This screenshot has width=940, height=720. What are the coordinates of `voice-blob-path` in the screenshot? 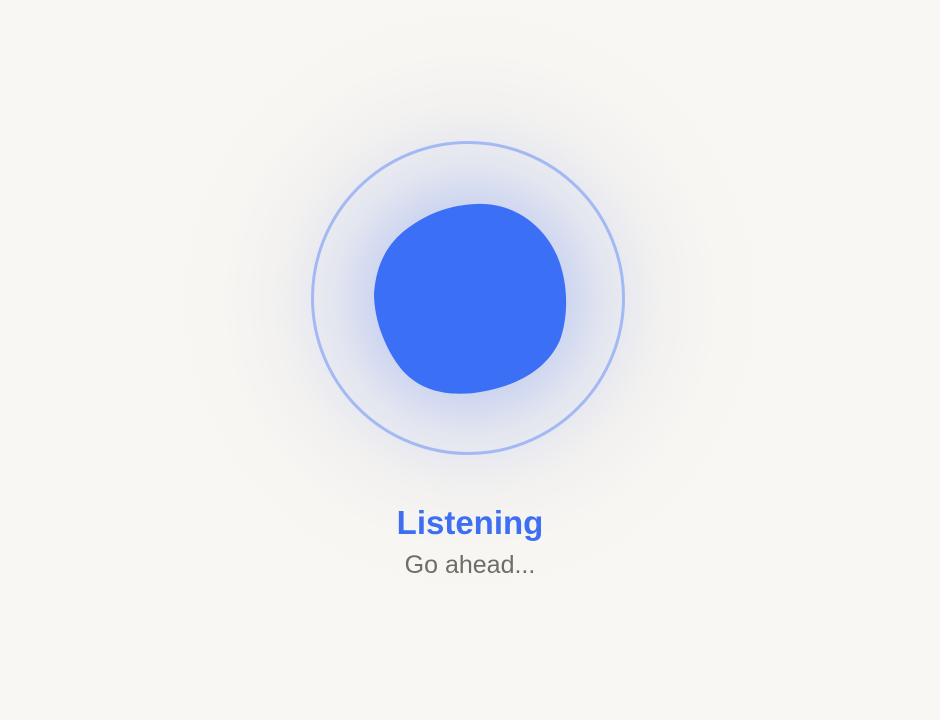 It's located at (470, 298).